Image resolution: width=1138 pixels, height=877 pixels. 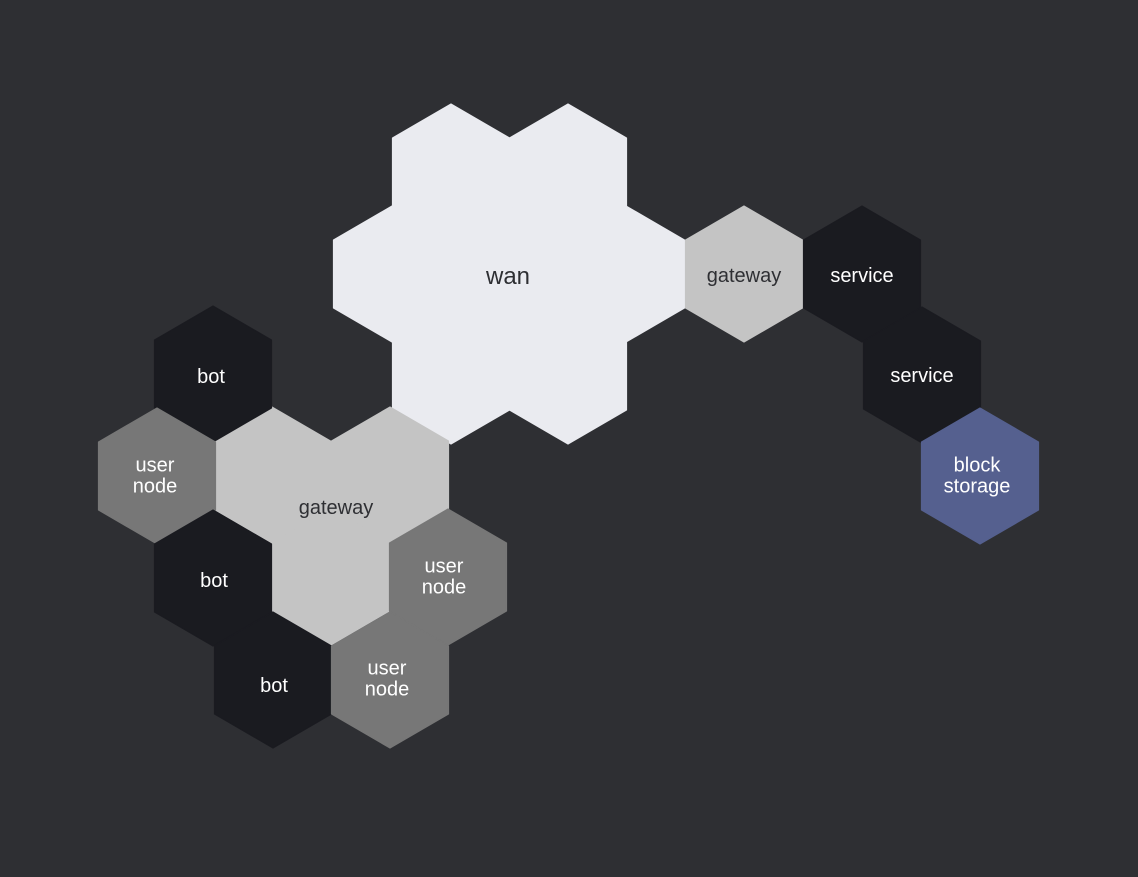 I want to click on hex-node-gateway-top: gateway, so click(x=744, y=274).